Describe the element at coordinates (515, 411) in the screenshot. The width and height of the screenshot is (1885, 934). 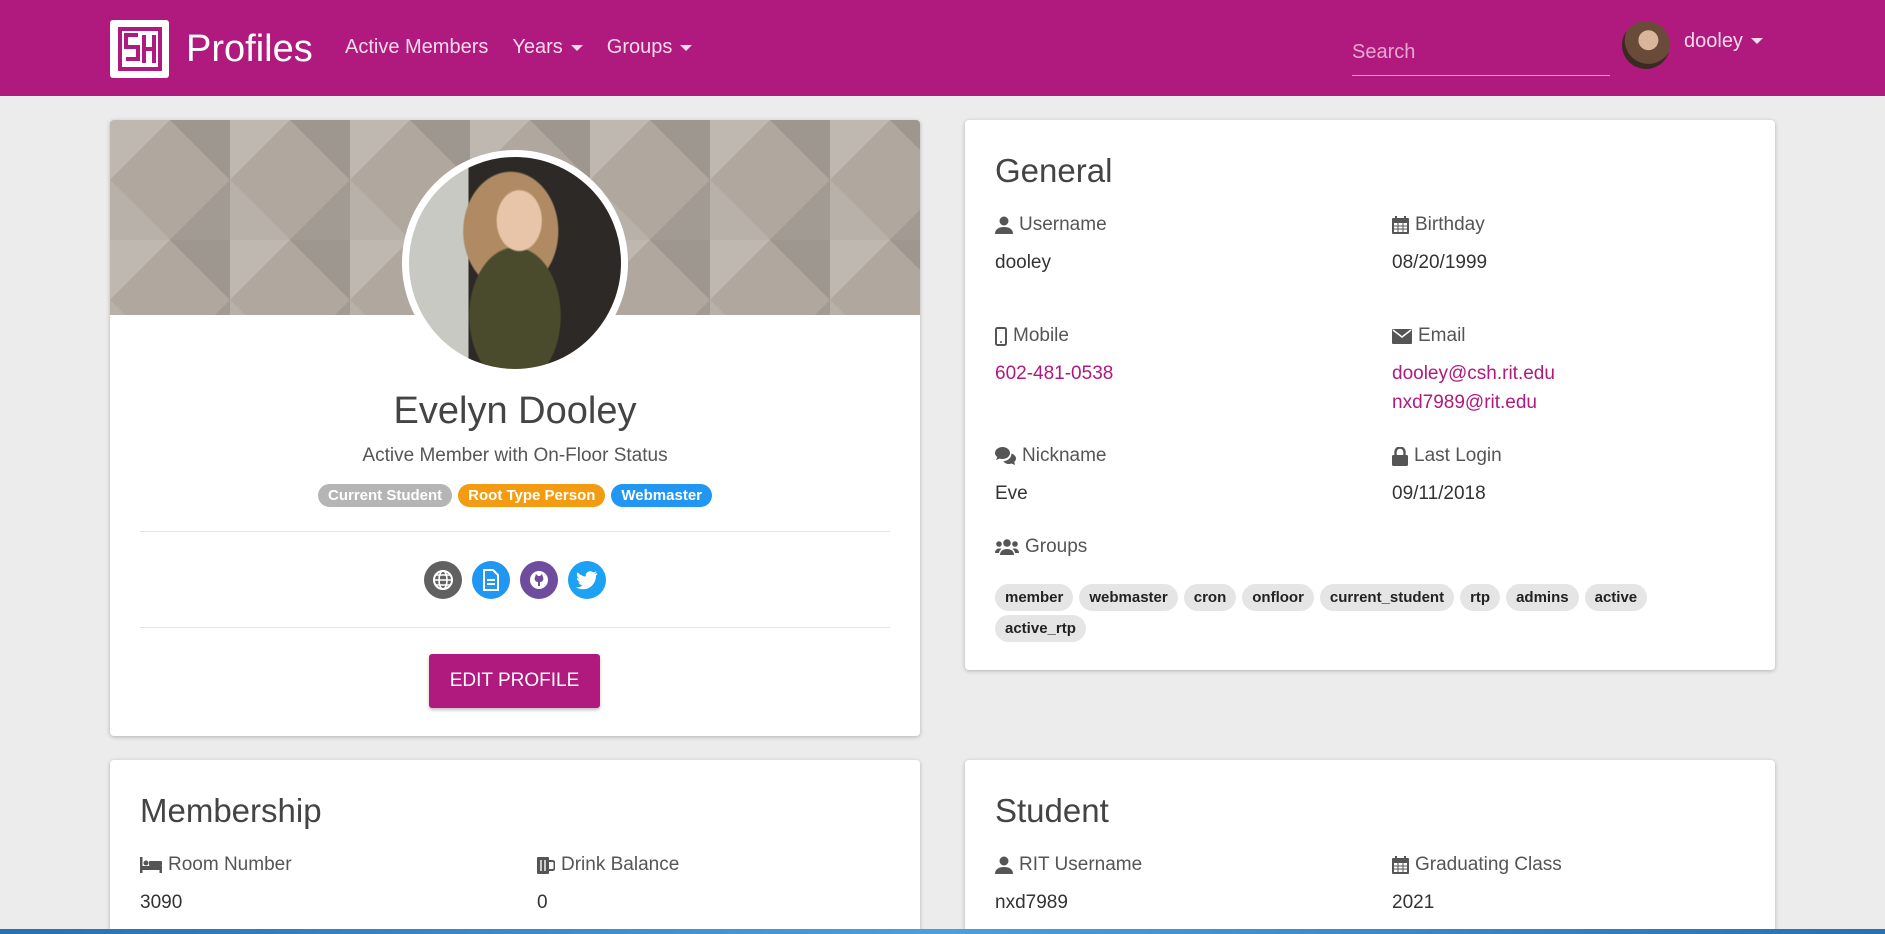
I see `profile-name: Evelyn Dooley` at that location.